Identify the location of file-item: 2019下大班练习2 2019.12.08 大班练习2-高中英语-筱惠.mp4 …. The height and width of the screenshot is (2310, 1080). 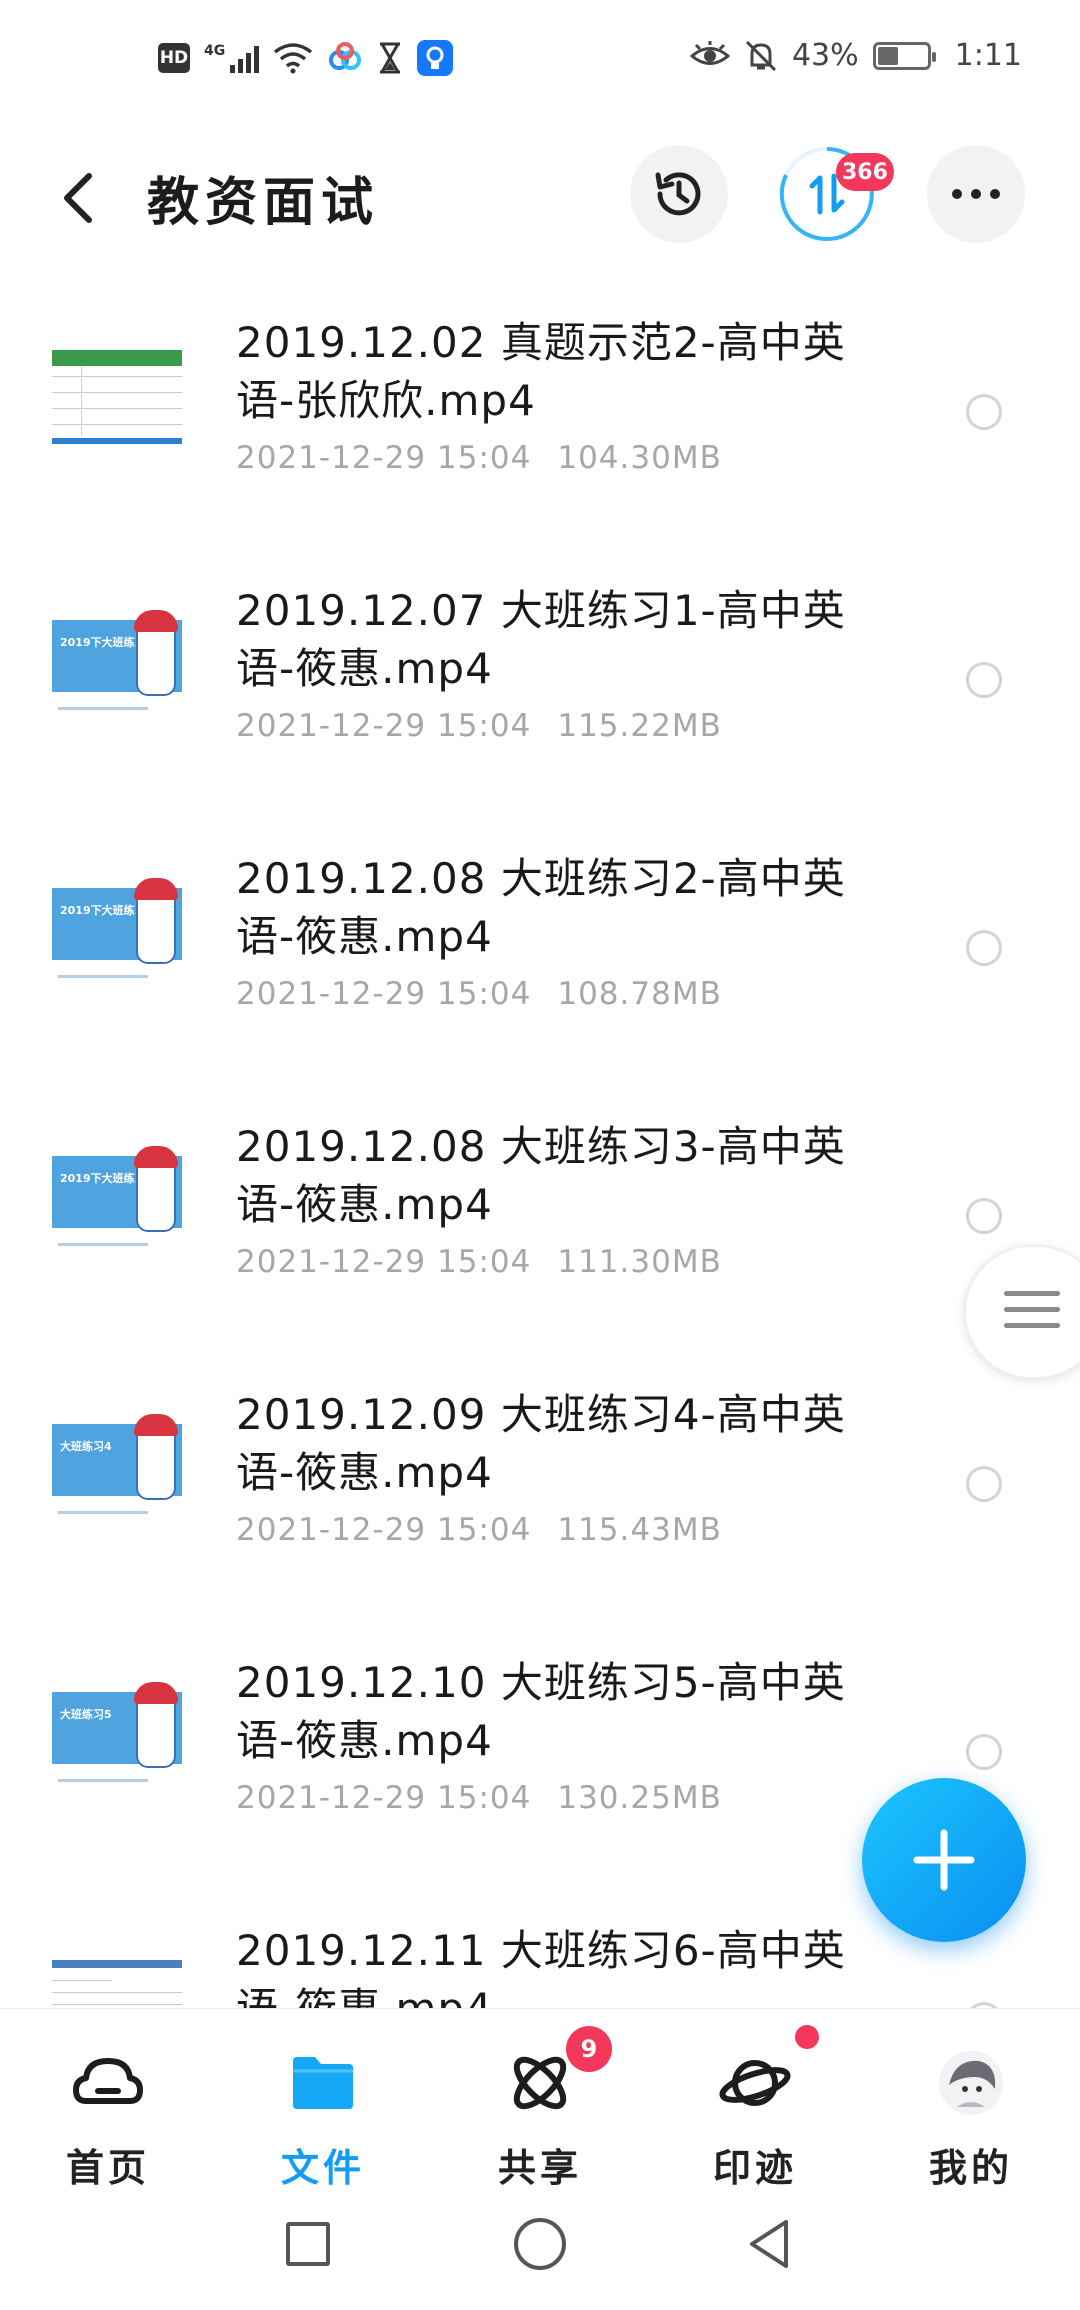
(540, 940).